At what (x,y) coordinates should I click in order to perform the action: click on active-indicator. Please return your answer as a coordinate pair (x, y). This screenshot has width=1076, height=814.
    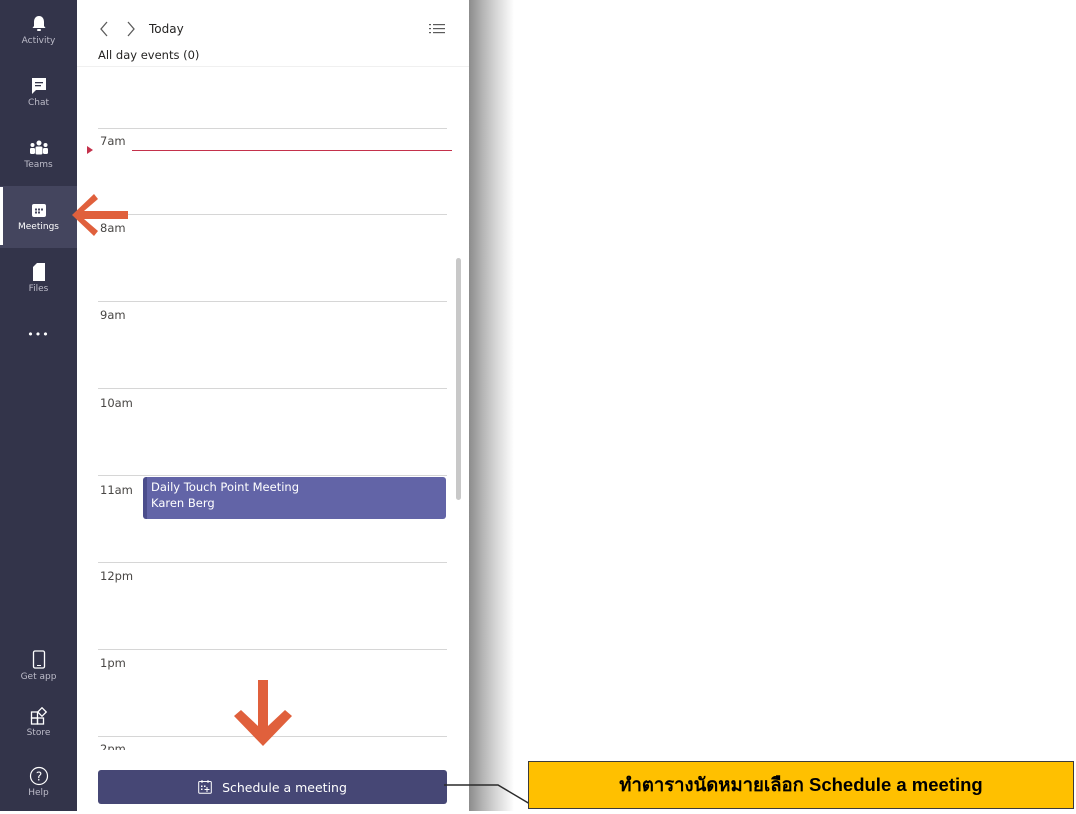
    Looking at the image, I should click on (1, 216).